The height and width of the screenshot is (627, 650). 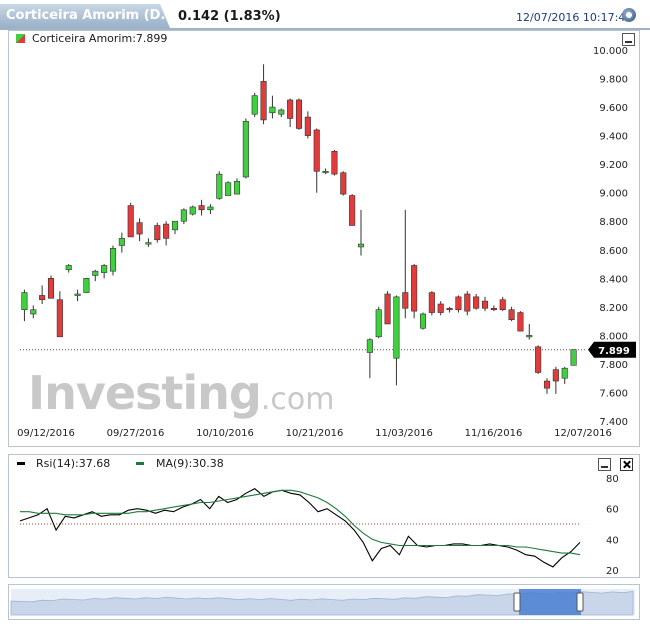 What do you see at coordinates (613, 165) in the screenshot?
I see `price-y-tick: 9.200` at bounding box center [613, 165].